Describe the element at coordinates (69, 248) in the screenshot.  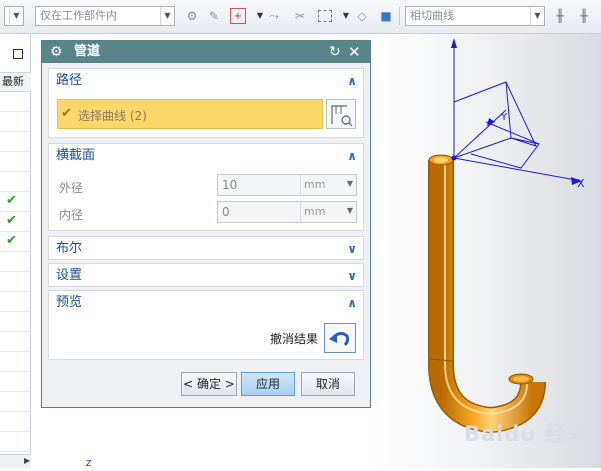
I see `boolean-section-title: 布尔` at that location.